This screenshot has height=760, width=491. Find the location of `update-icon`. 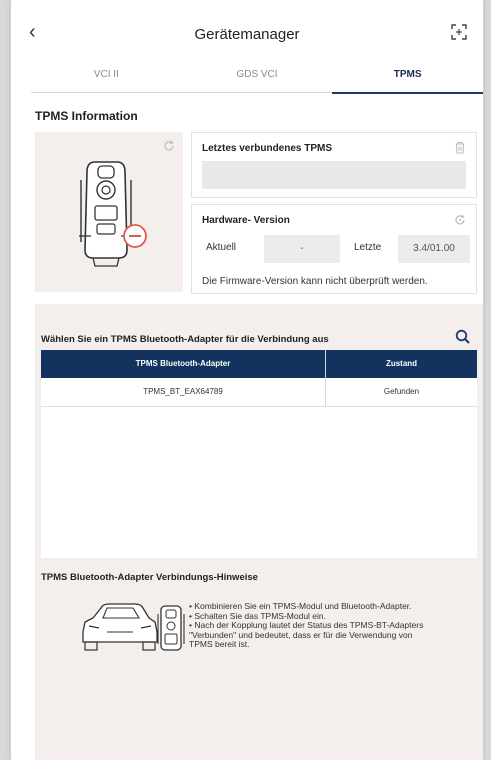

update-icon is located at coordinates (460, 220).